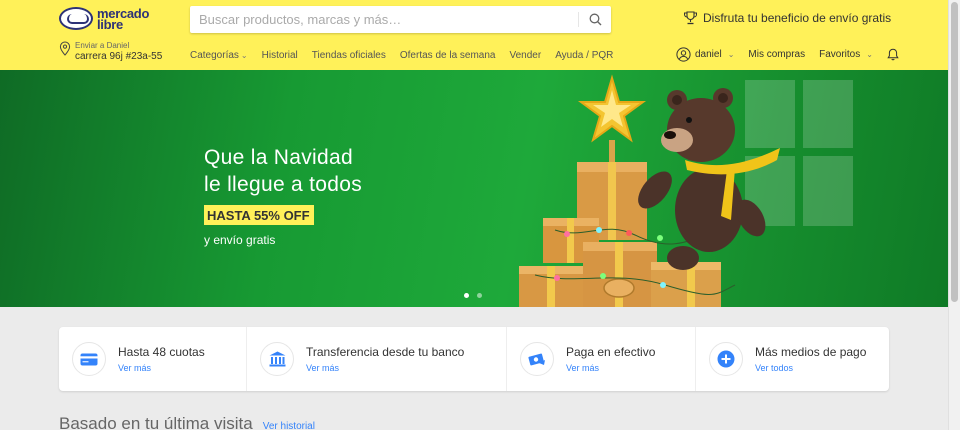 This screenshot has width=960, height=430. What do you see at coordinates (278, 157) in the screenshot?
I see `hero-title-line1: Que la Navidad` at bounding box center [278, 157].